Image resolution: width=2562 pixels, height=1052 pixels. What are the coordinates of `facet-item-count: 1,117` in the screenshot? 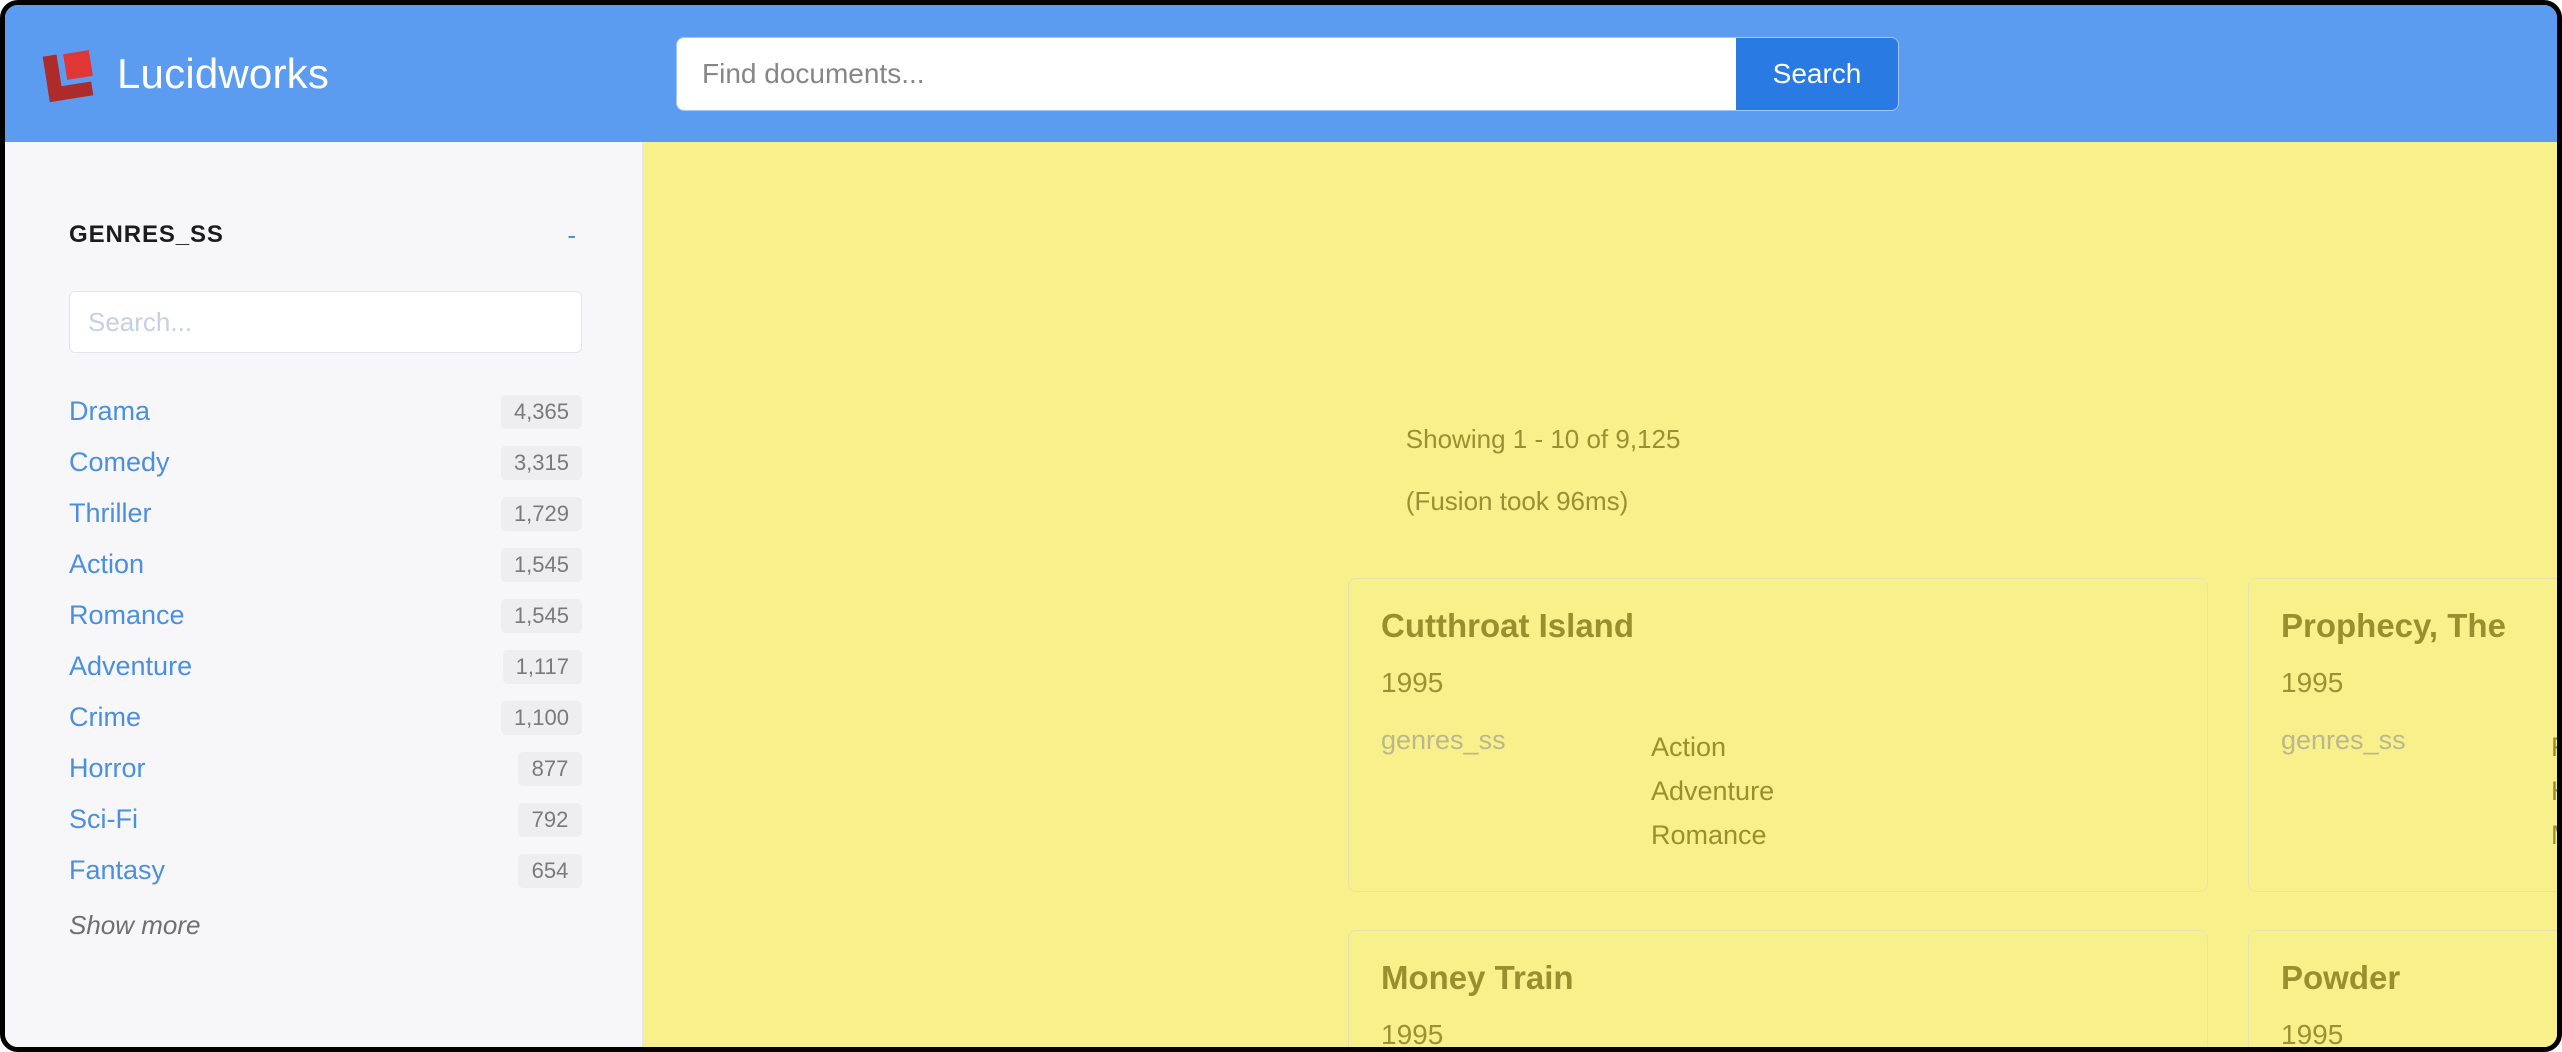 It's located at (542, 666).